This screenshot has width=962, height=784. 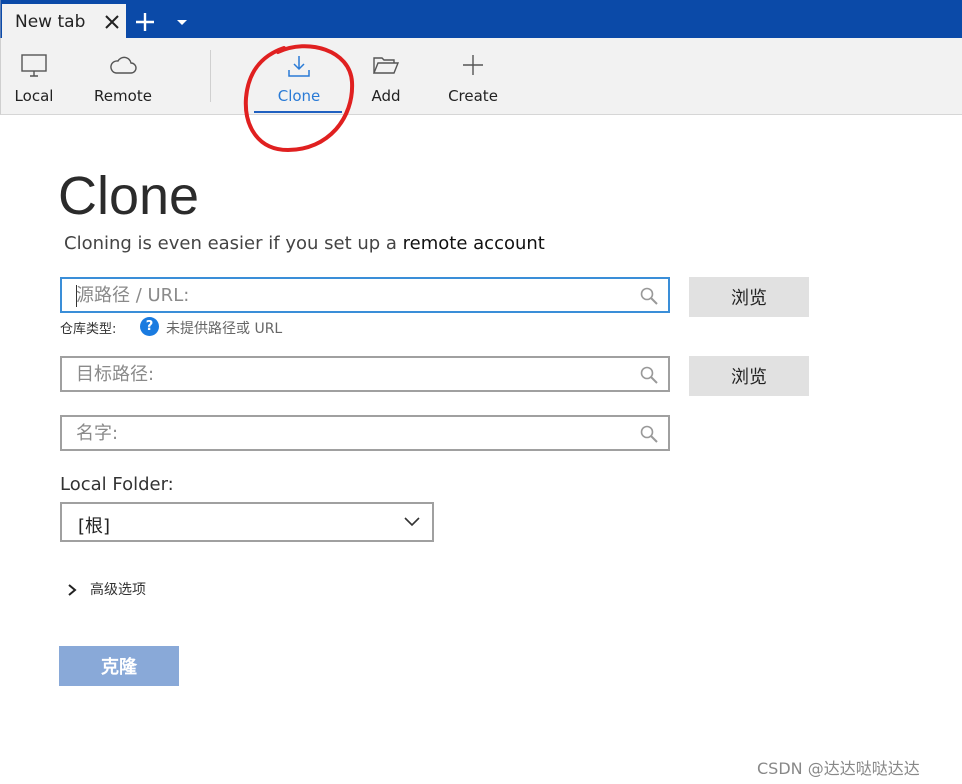 What do you see at coordinates (481, 19) in the screenshot?
I see `tab-bar: New tab` at bounding box center [481, 19].